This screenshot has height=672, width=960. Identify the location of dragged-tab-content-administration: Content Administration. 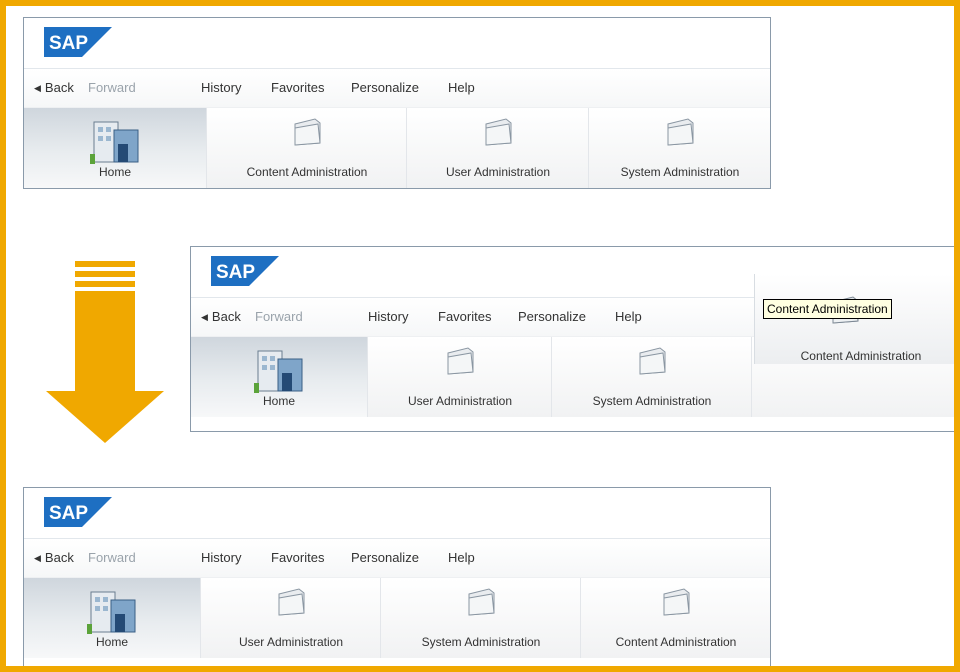
(854, 319).